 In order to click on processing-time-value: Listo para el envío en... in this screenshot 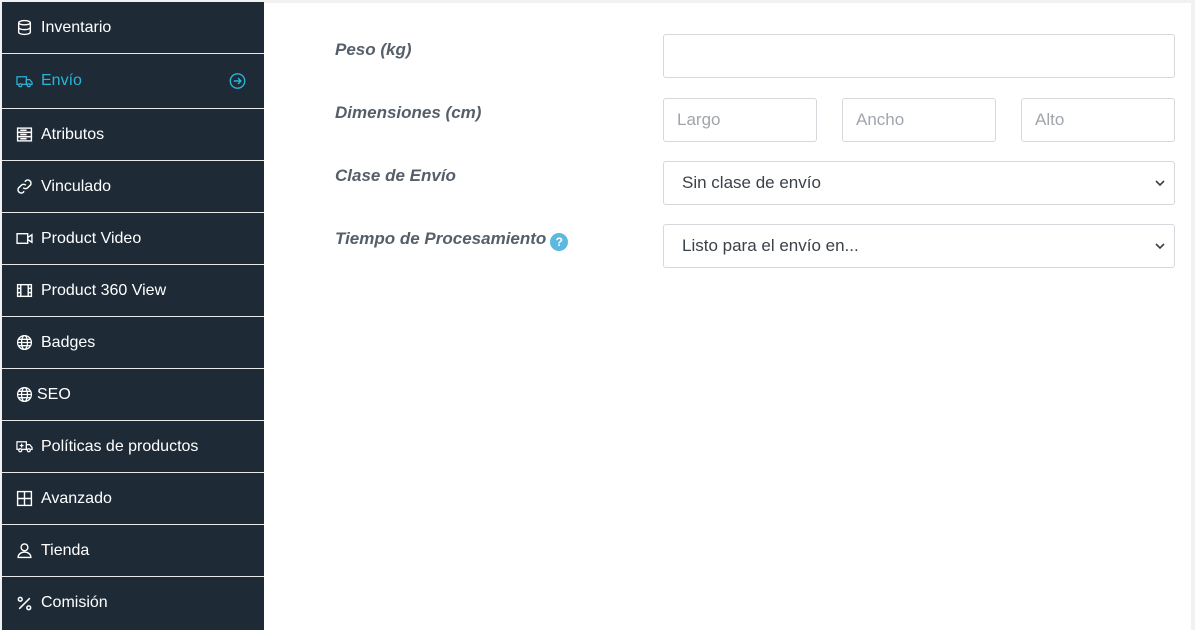, I will do `click(770, 245)`.